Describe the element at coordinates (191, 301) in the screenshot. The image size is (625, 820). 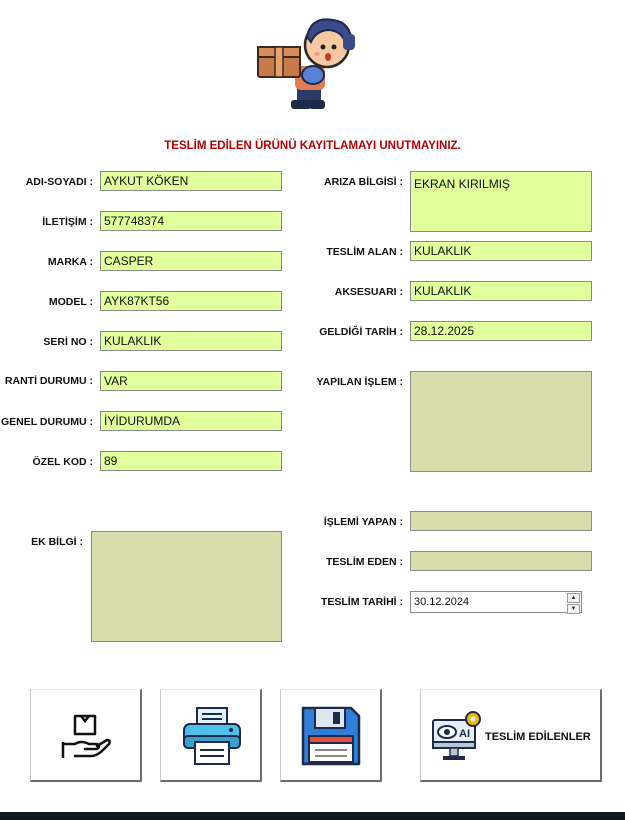
I see `model-field: AYK87KT56` at that location.